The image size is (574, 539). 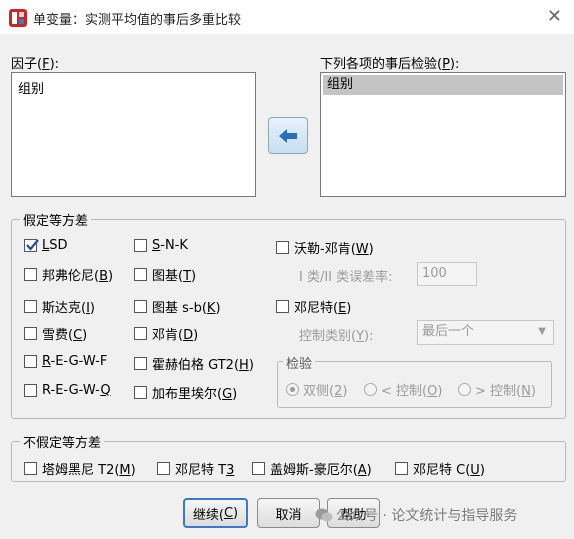 I want to click on unequal-variances-legend: 不假定等方差, so click(x=62, y=441).